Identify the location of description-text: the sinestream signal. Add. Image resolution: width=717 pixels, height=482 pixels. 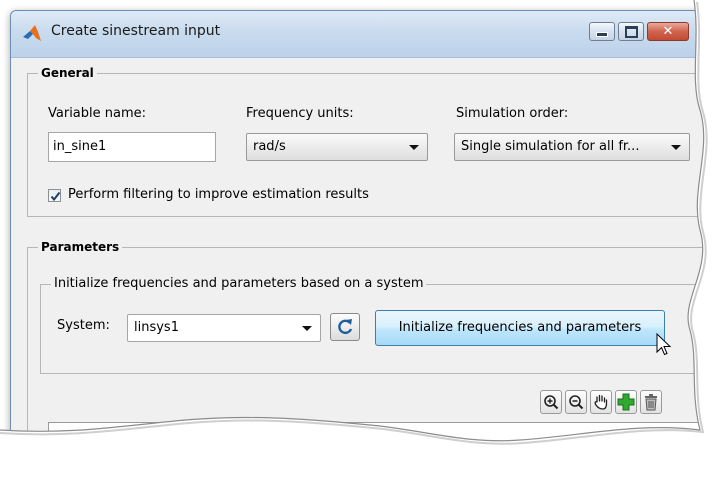
(529, 458).